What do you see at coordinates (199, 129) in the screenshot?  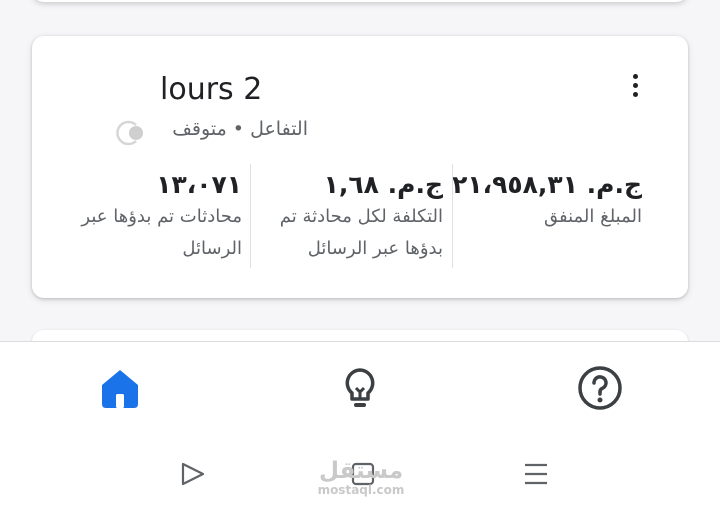 I see `status-value: متوقف` at bounding box center [199, 129].